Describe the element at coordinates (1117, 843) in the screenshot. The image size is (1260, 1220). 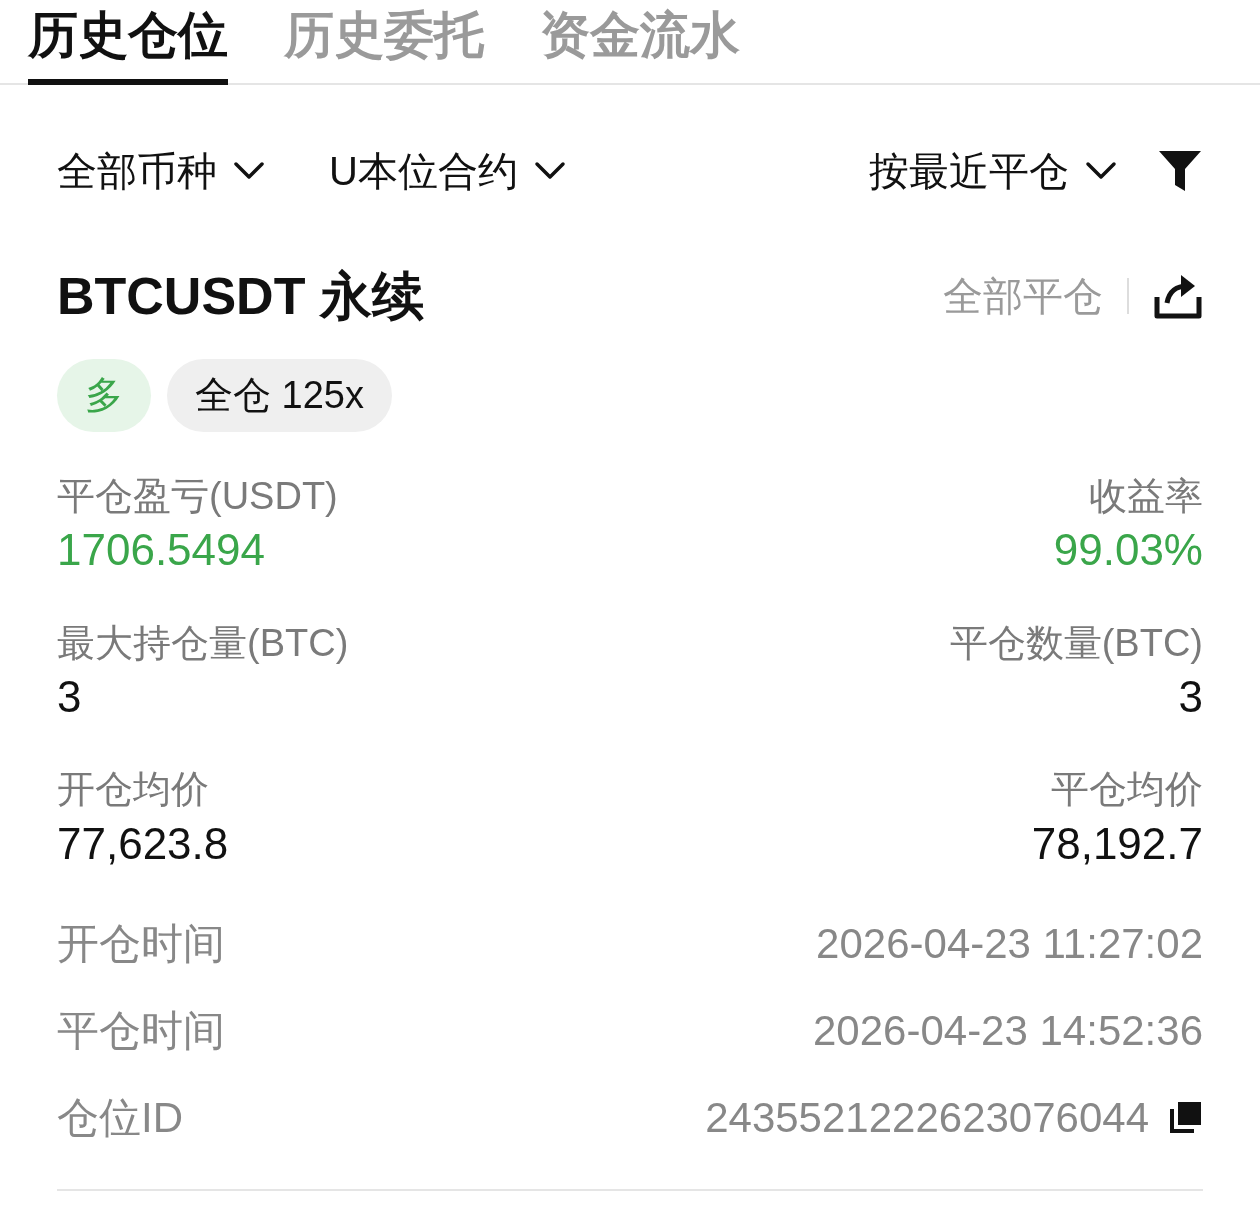
I see `stat-value: 78,192.7` at that location.